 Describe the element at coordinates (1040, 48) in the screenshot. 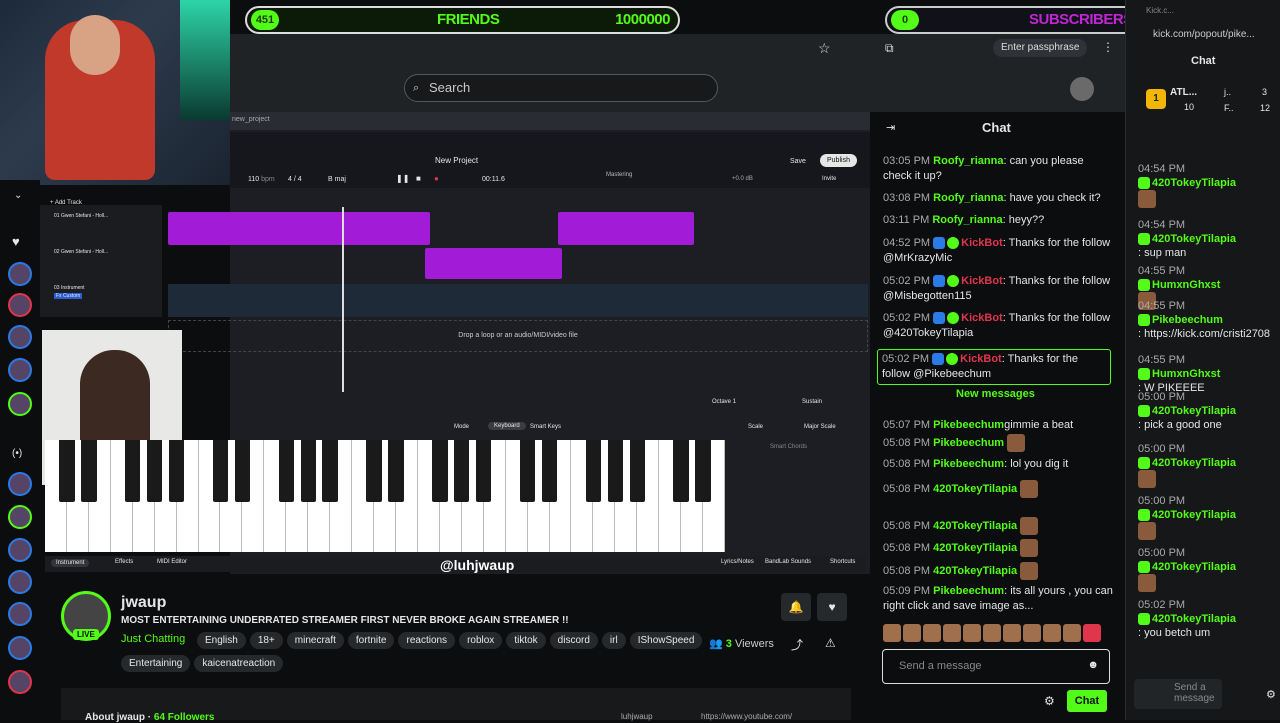

I see `passphrase-button: Enter passphrase` at that location.